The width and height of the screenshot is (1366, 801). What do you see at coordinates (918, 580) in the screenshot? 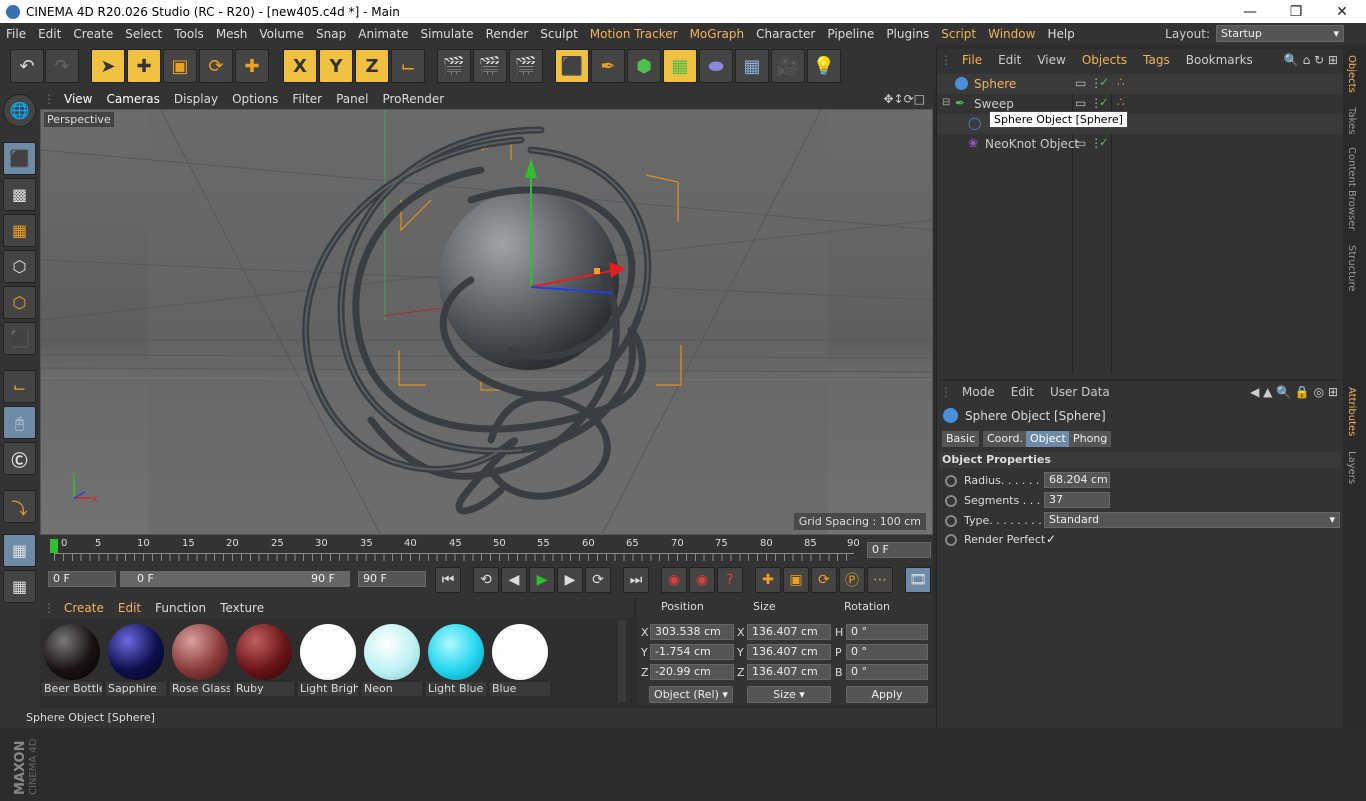
I see `timeline-window-icon: 🎞` at bounding box center [918, 580].